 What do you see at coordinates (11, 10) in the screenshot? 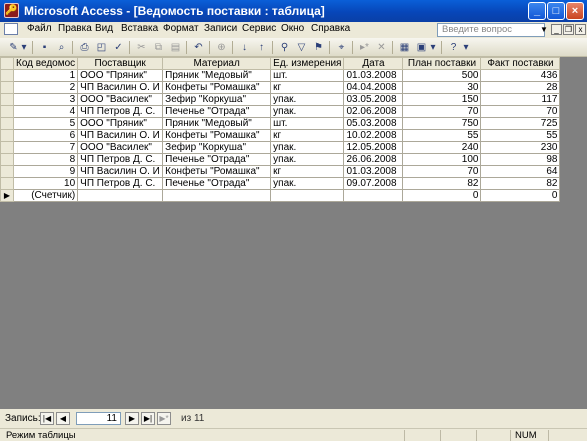
I see `access-app-icon: 🔑` at bounding box center [11, 10].